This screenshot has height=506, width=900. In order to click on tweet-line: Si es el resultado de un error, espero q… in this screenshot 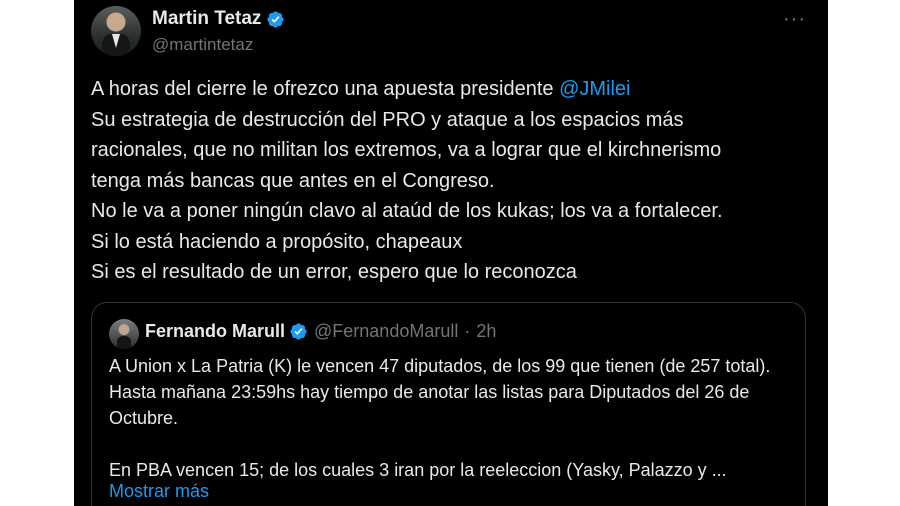, I will do `click(334, 272)`.